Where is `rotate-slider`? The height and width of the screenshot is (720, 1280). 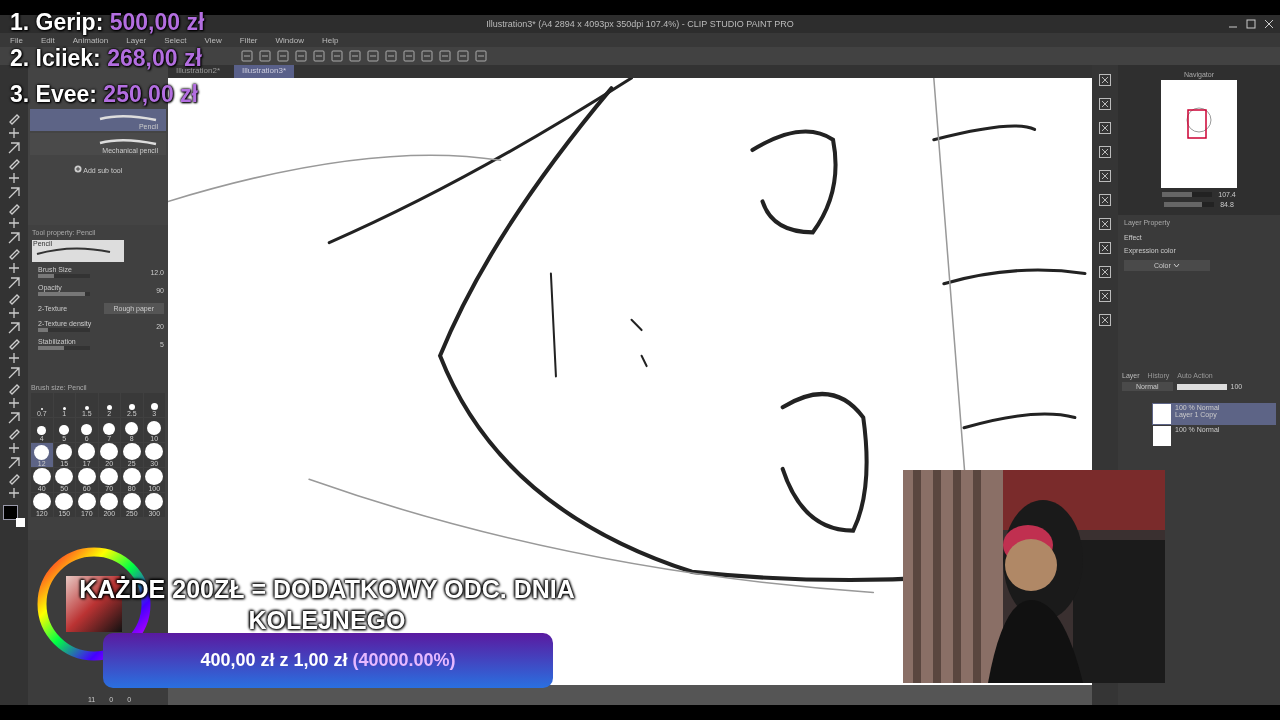
rotate-slider is located at coordinates (1183, 204).